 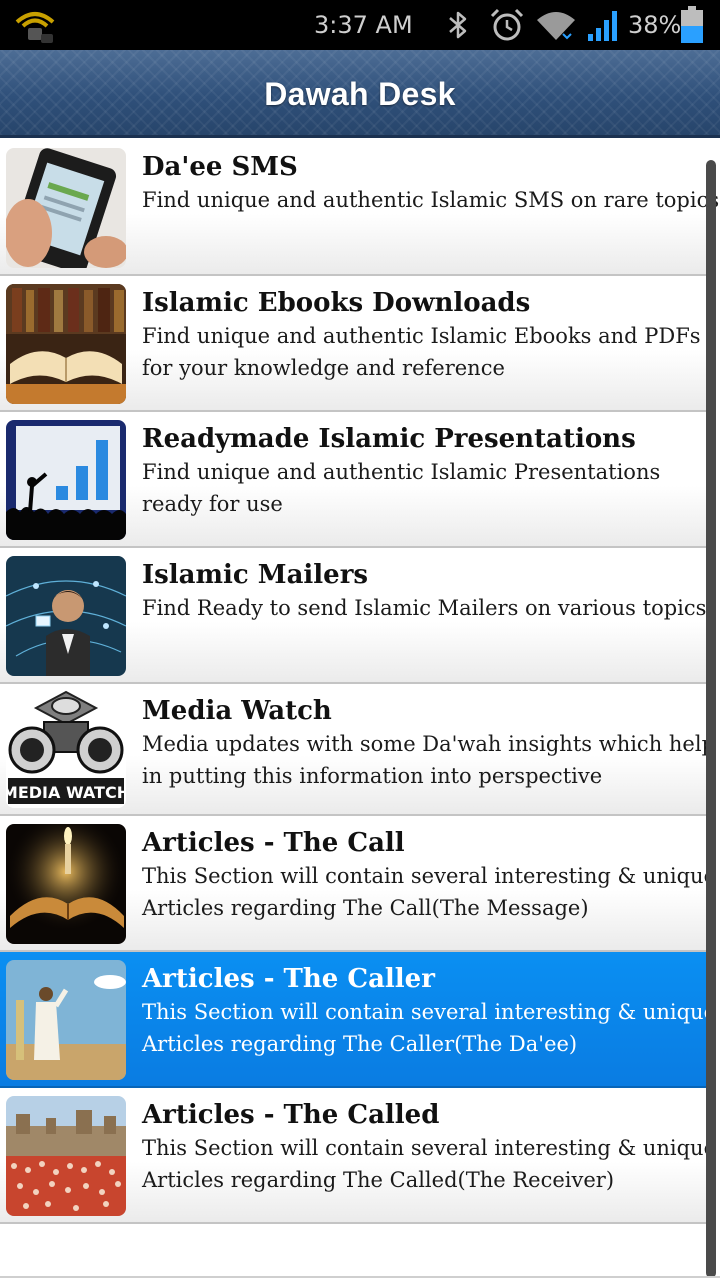 I want to click on battery-percent: 38%, so click(x=655, y=25).